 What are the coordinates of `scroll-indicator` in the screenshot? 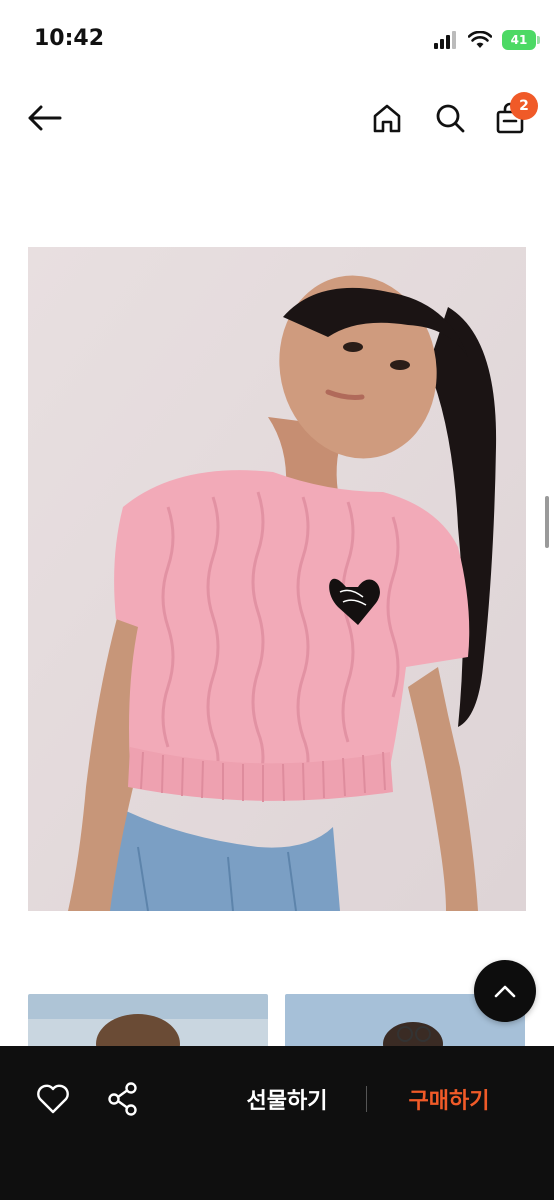 It's located at (547, 522).